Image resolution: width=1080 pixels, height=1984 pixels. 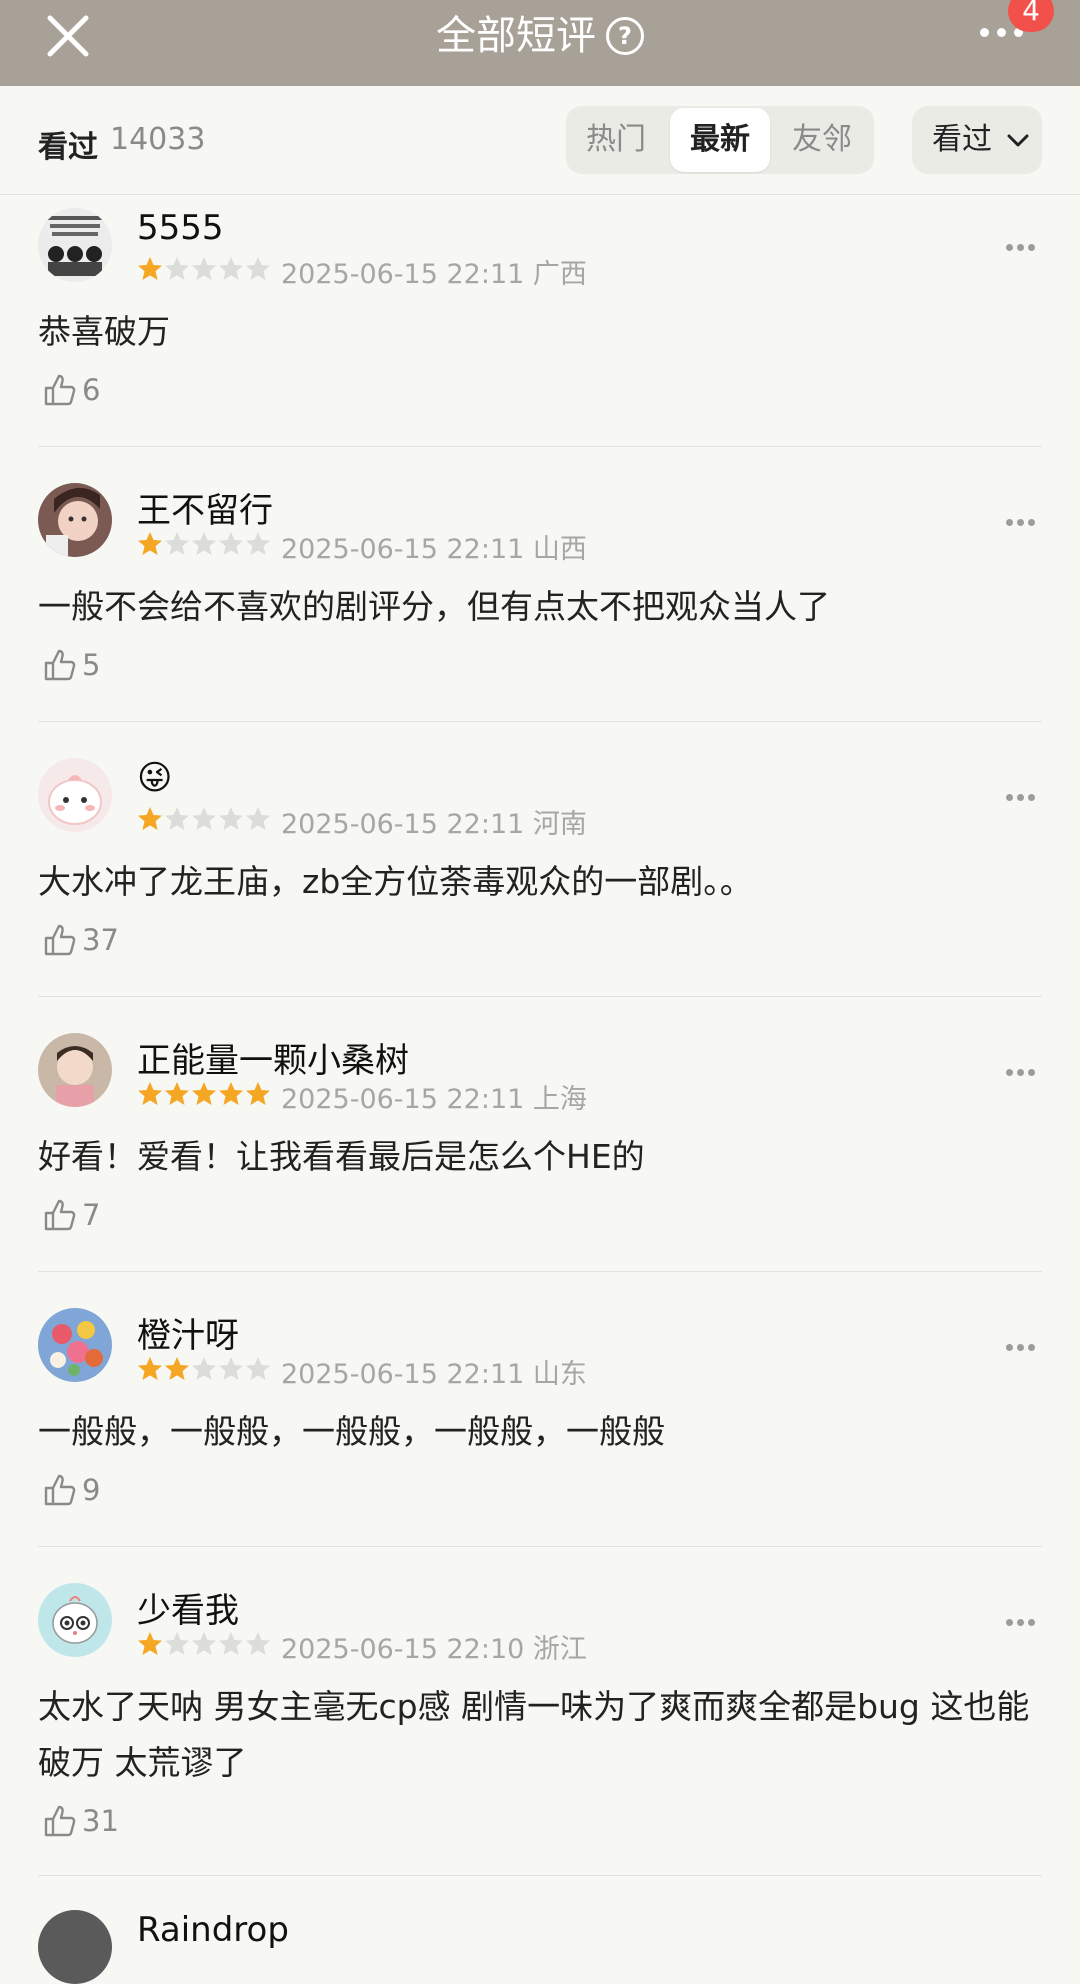 I want to click on seen-filter-dropdown: 看过, so click(x=977, y=140).